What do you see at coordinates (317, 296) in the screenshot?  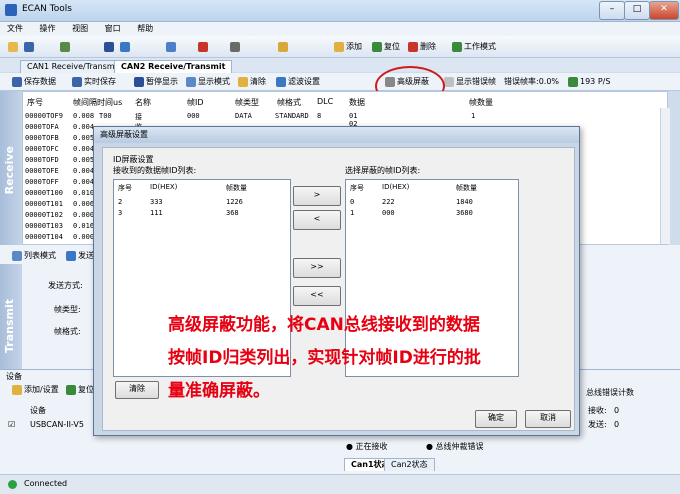 I see `move-all-left-button: <<` at bounding box center [317, 296].